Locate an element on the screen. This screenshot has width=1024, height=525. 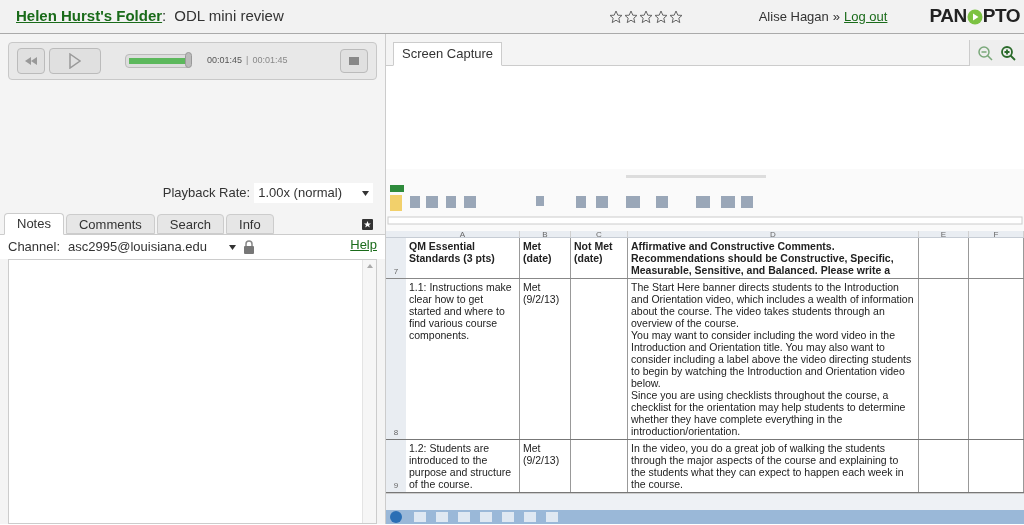
scroll-up-icon is located at coordinates (369, 266).